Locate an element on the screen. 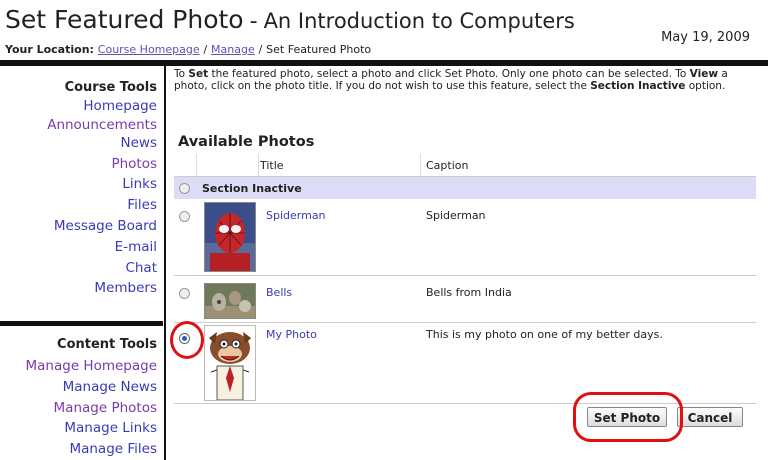 This screenshot has width=768, height=460. section-inactive-row: Section Inactive is located at coordinates (465, 188).